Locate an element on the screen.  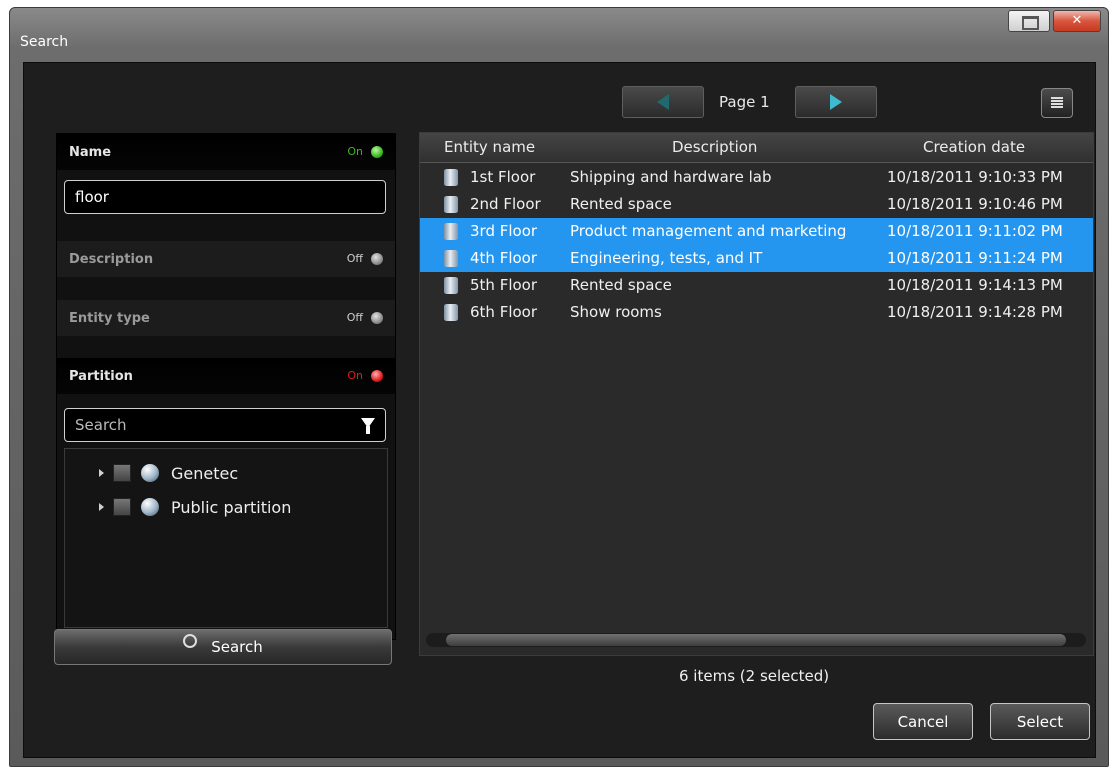
grid-header: Entity name Description Creation date is located at coordinates (756, 148).